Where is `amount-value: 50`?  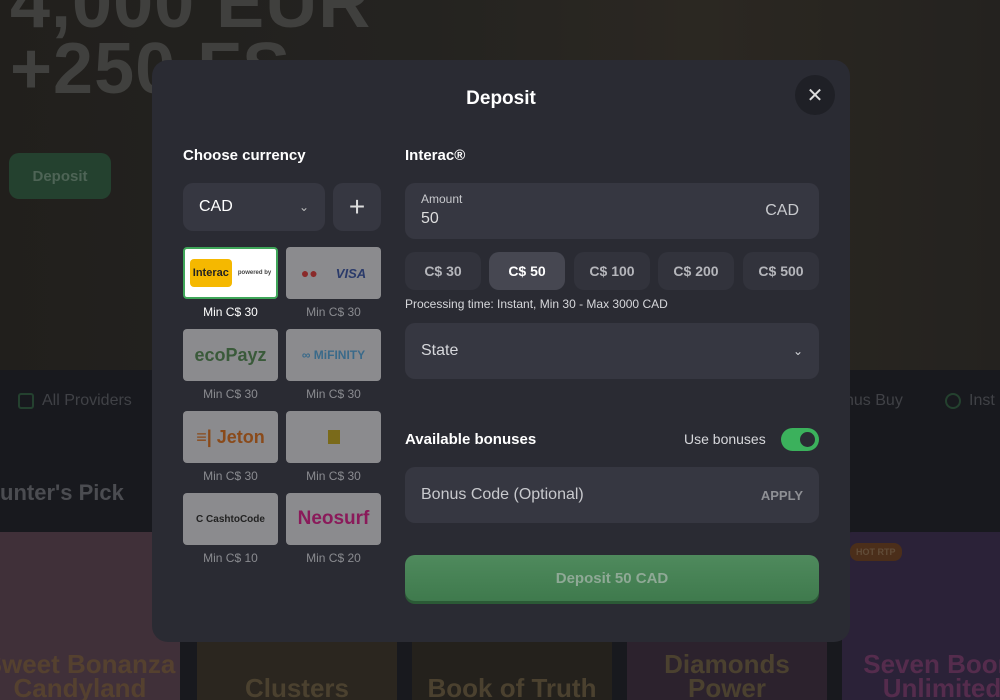 amount-value: 50 is located at coordinates (430, 218).